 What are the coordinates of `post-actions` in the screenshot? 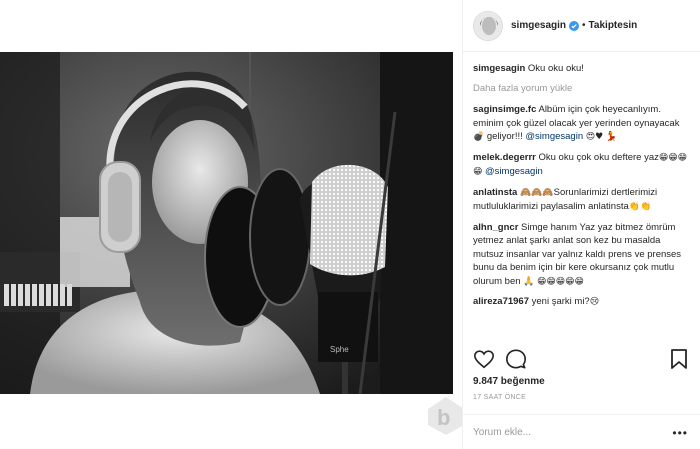 It's located at (505, 359).